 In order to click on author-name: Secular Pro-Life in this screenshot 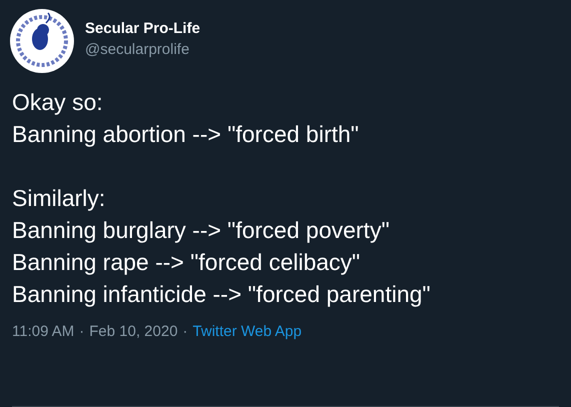, I will do `click(142, 29)`.